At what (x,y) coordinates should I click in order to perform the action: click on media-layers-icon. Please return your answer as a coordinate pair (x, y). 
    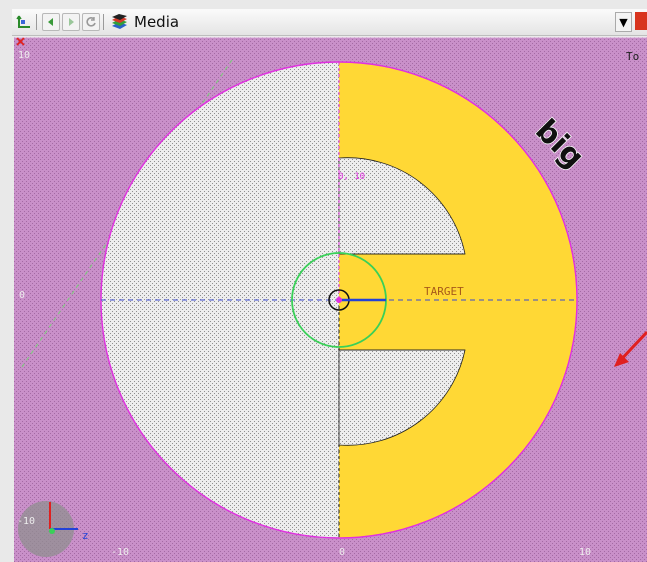
    Looking at the image, I should click on (119, 22).